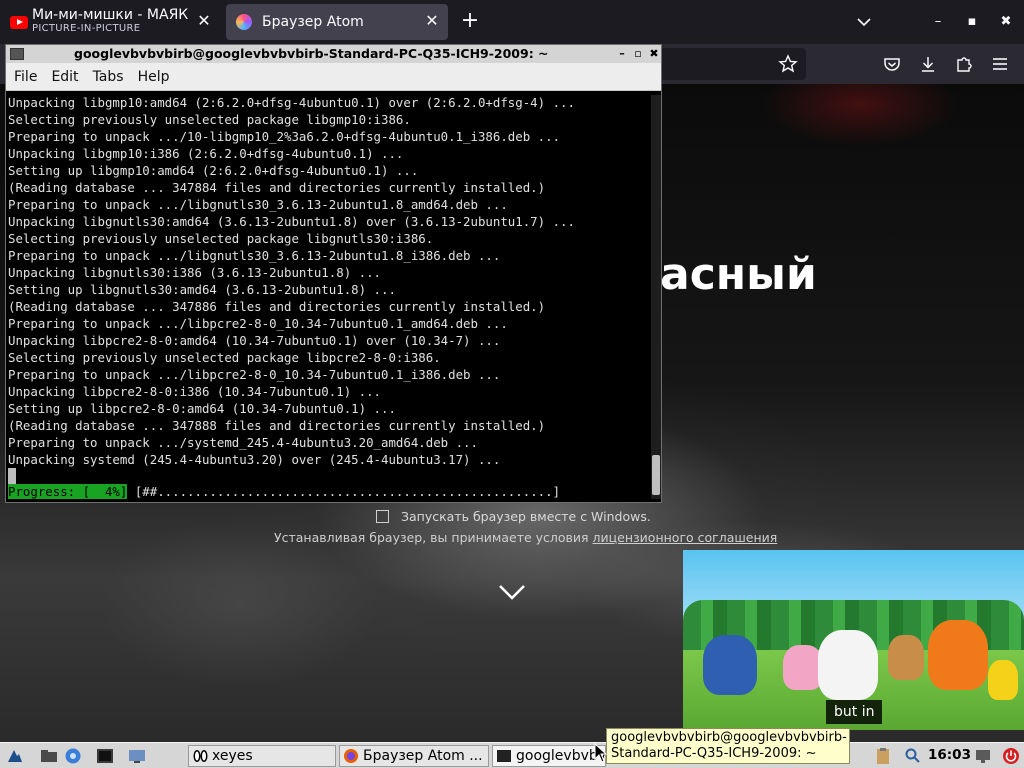  Describe the element at coordinates (685, 537) in the screenshot. I see `license-agreement-link: лицензионного соглашения` at that location.